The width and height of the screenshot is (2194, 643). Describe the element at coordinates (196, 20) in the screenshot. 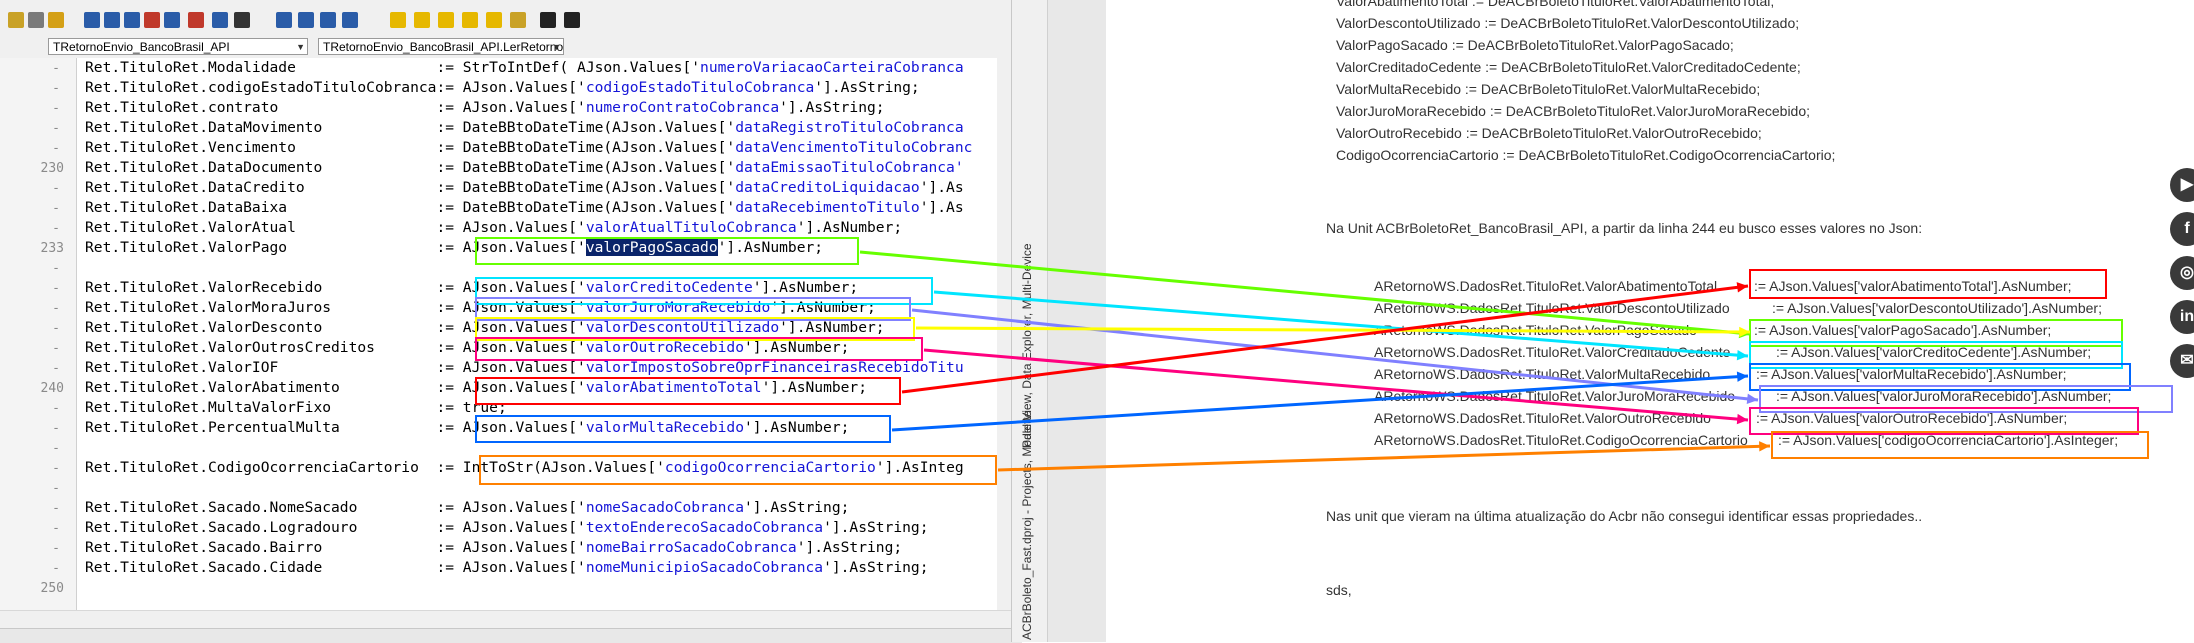

I see `pascal-icon` at that location.